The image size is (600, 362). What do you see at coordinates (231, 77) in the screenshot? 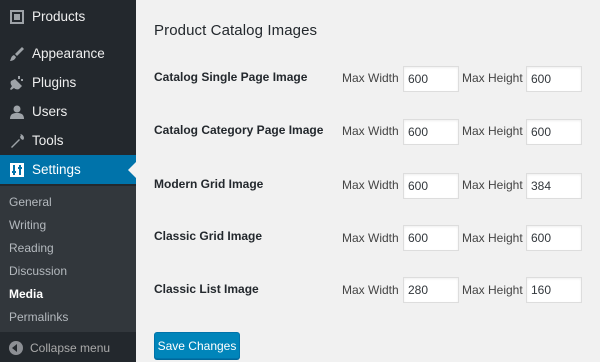
I see `row-label: Catalog Single Page Image` at bounding box center [231, 77].